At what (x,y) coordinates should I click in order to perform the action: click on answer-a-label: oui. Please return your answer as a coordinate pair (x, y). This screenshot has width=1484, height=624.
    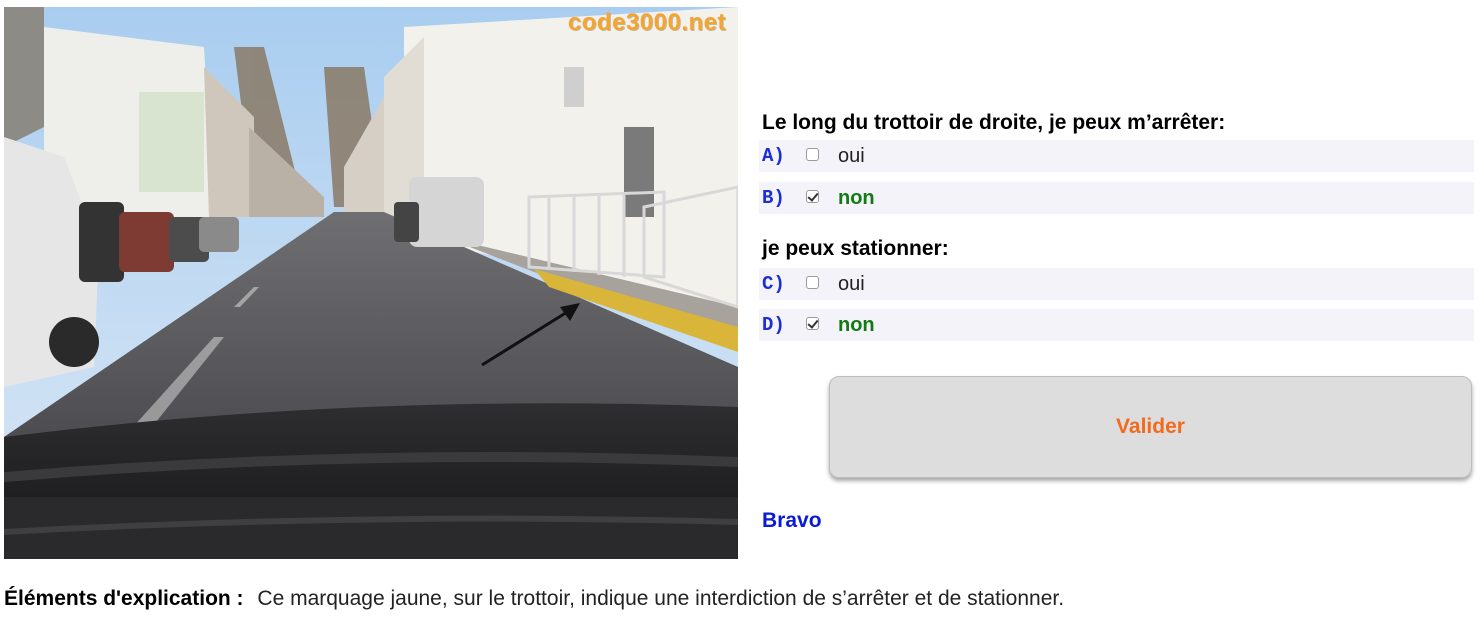
    Looking at the image, I should click on (851, 155).